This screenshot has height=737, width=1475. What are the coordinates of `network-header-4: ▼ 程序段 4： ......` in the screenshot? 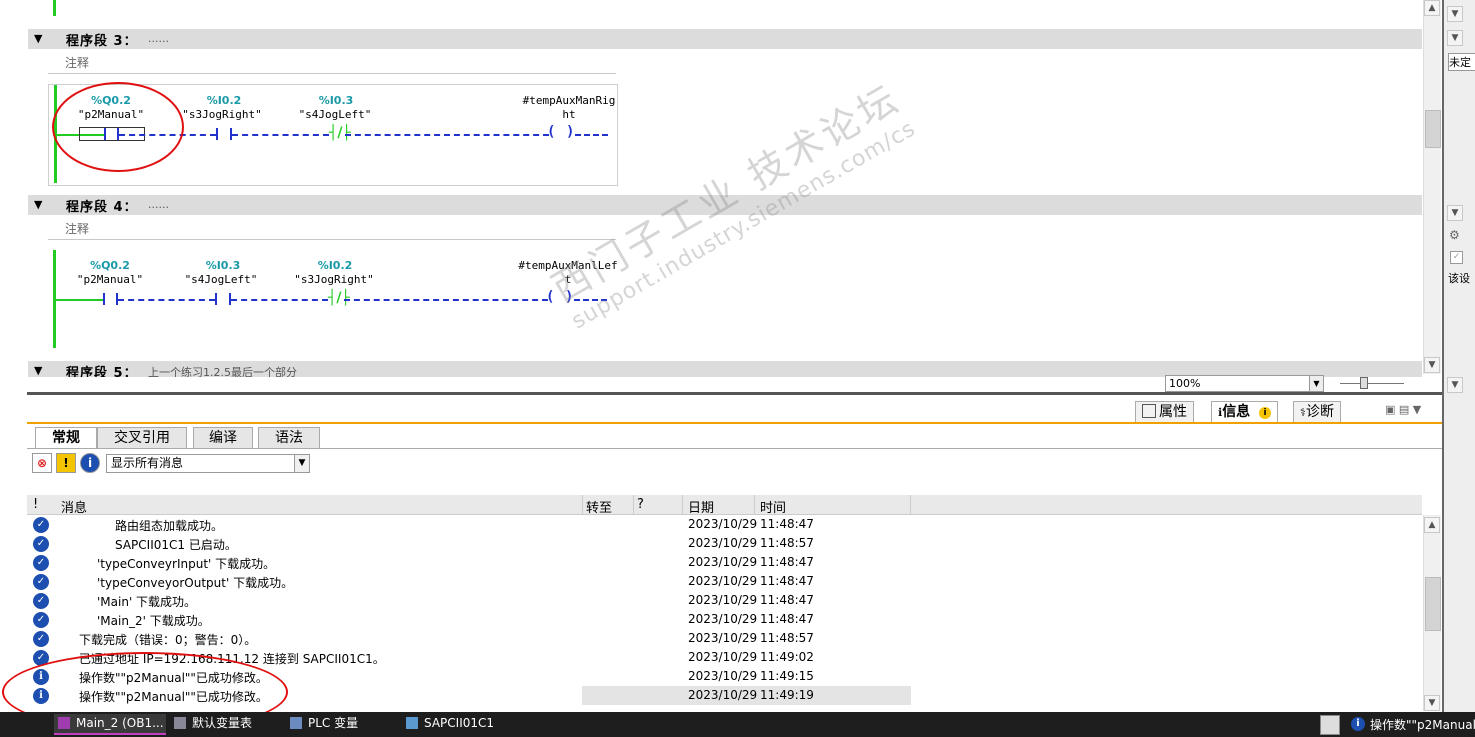 It's located at (725, 205).